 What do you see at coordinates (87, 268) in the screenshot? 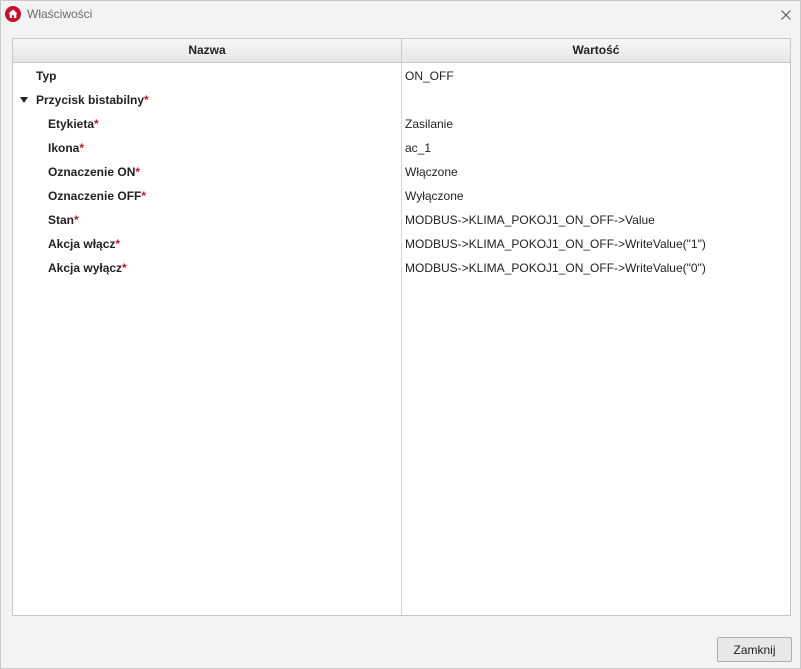
I see `row-name: Akcja wyłącz*` at bounding box center [87, 268].